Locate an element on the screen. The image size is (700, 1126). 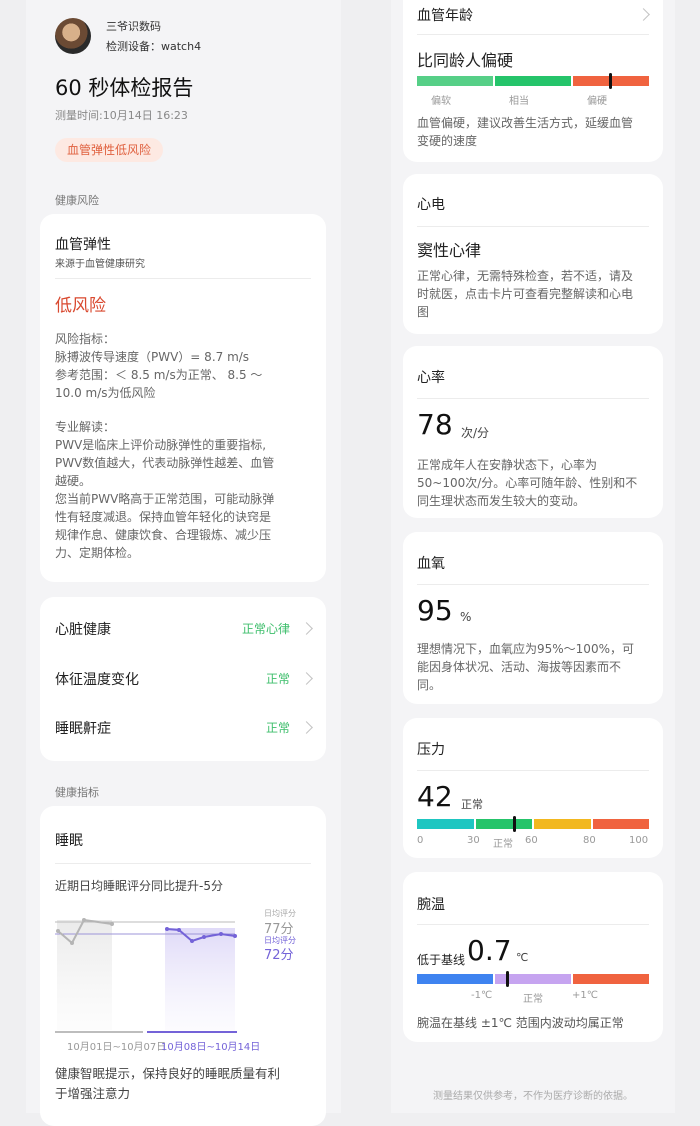
card-title: 血管年龄 is located at coordinates (445, 15).